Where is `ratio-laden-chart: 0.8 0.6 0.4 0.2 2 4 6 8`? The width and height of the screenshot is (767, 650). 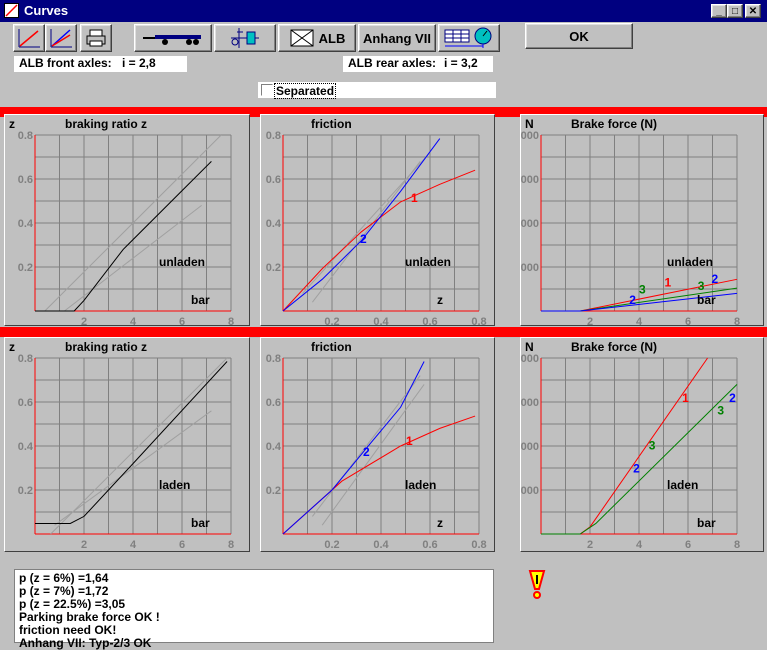
ratio-laden-chart: 0.8 0.6 0.4 0.2 2 4 6 8 is located at coordinates (126, 452).